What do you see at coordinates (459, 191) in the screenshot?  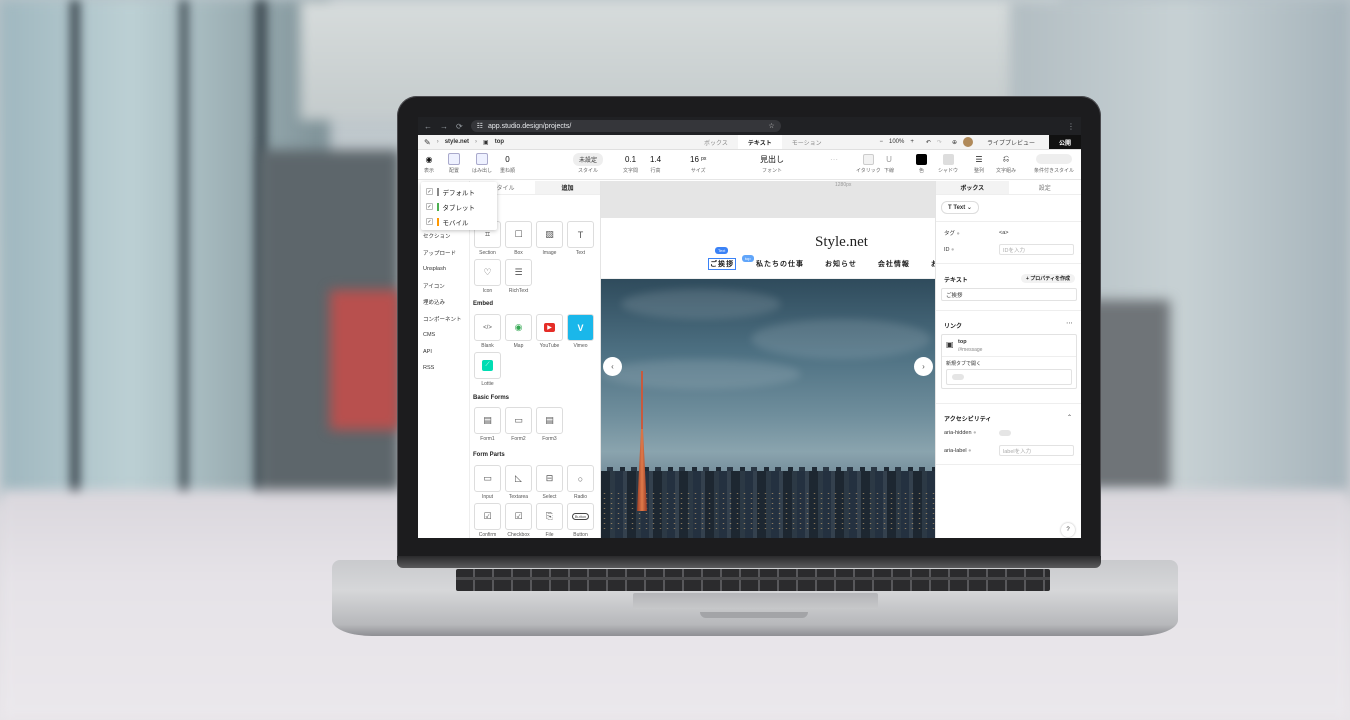 I see `device-option-default: ✓ デフォルト` at bounding box center [459, 191].